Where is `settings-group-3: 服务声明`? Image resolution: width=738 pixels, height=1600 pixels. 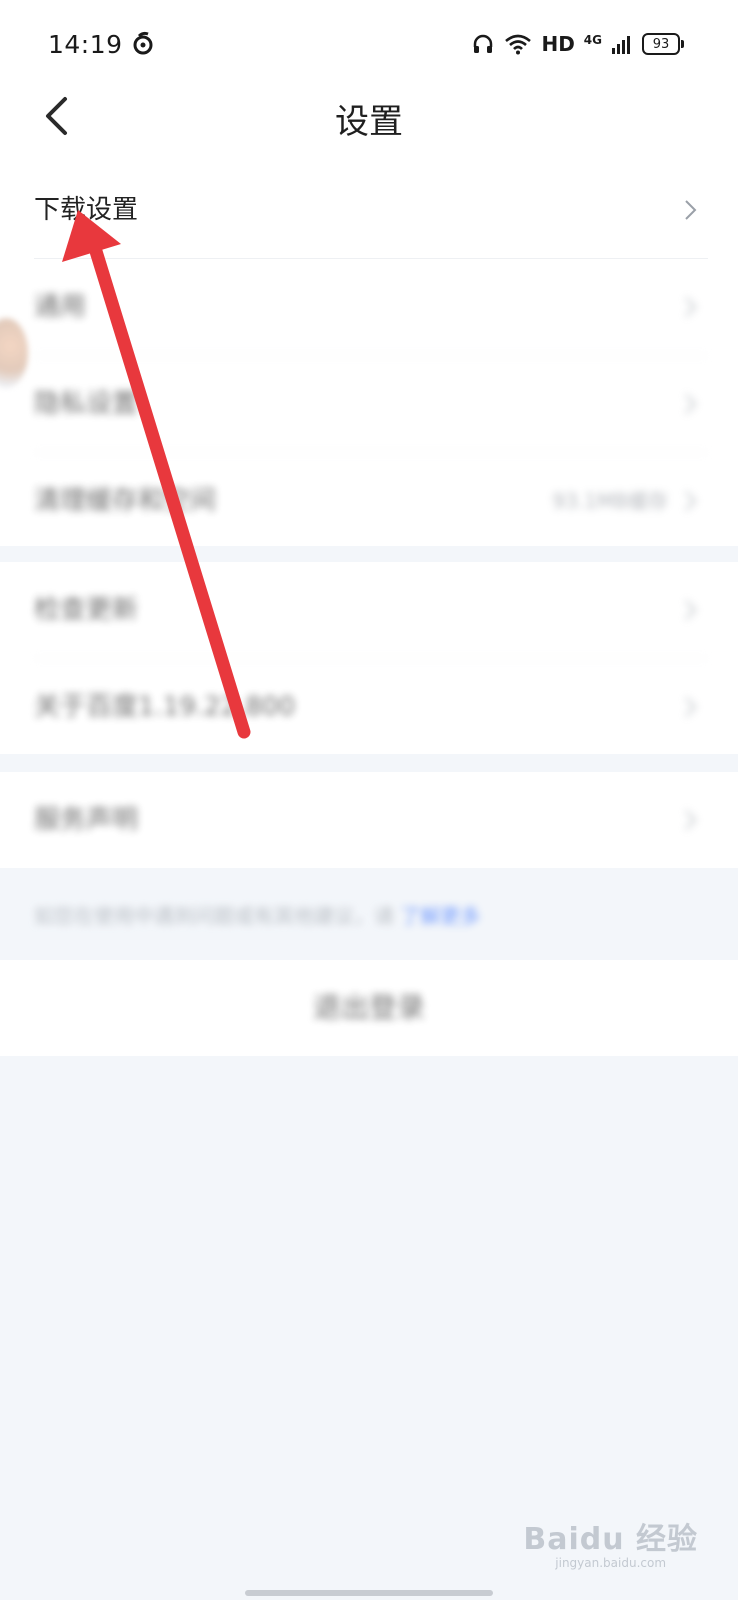 settings-group-3: 服务声明 is located at coordinates (369, 820).